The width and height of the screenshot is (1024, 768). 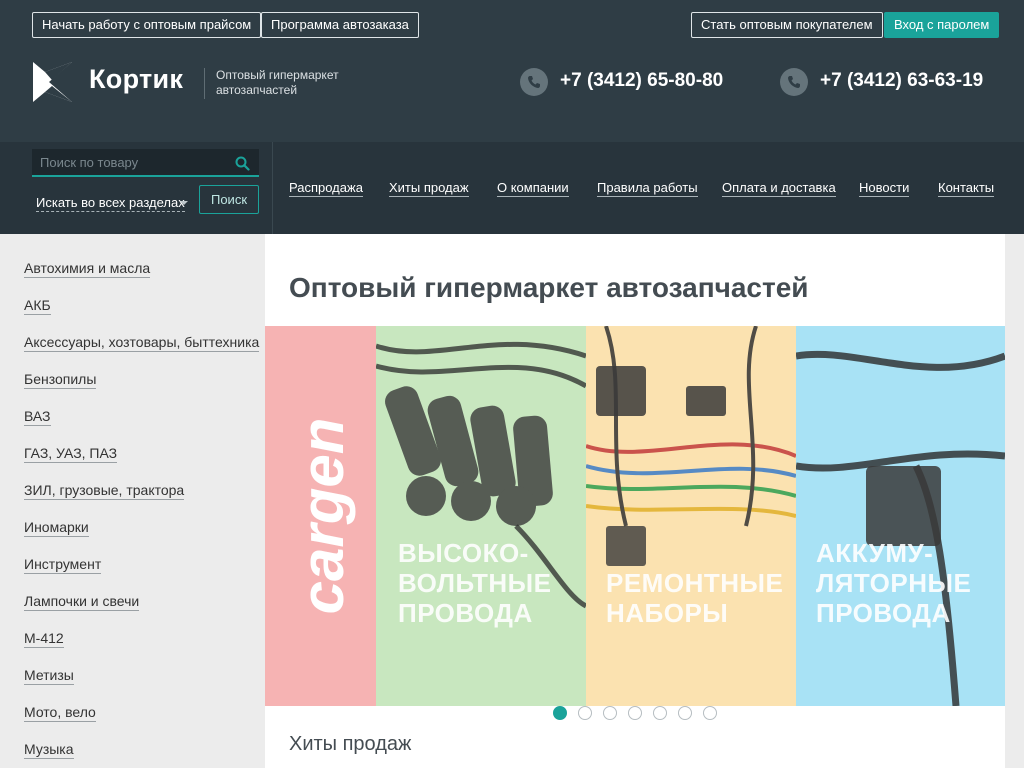 I want to click on banner-panel1-line2: ВОЛЬТНЫЕ, so click(x=475, y=583).